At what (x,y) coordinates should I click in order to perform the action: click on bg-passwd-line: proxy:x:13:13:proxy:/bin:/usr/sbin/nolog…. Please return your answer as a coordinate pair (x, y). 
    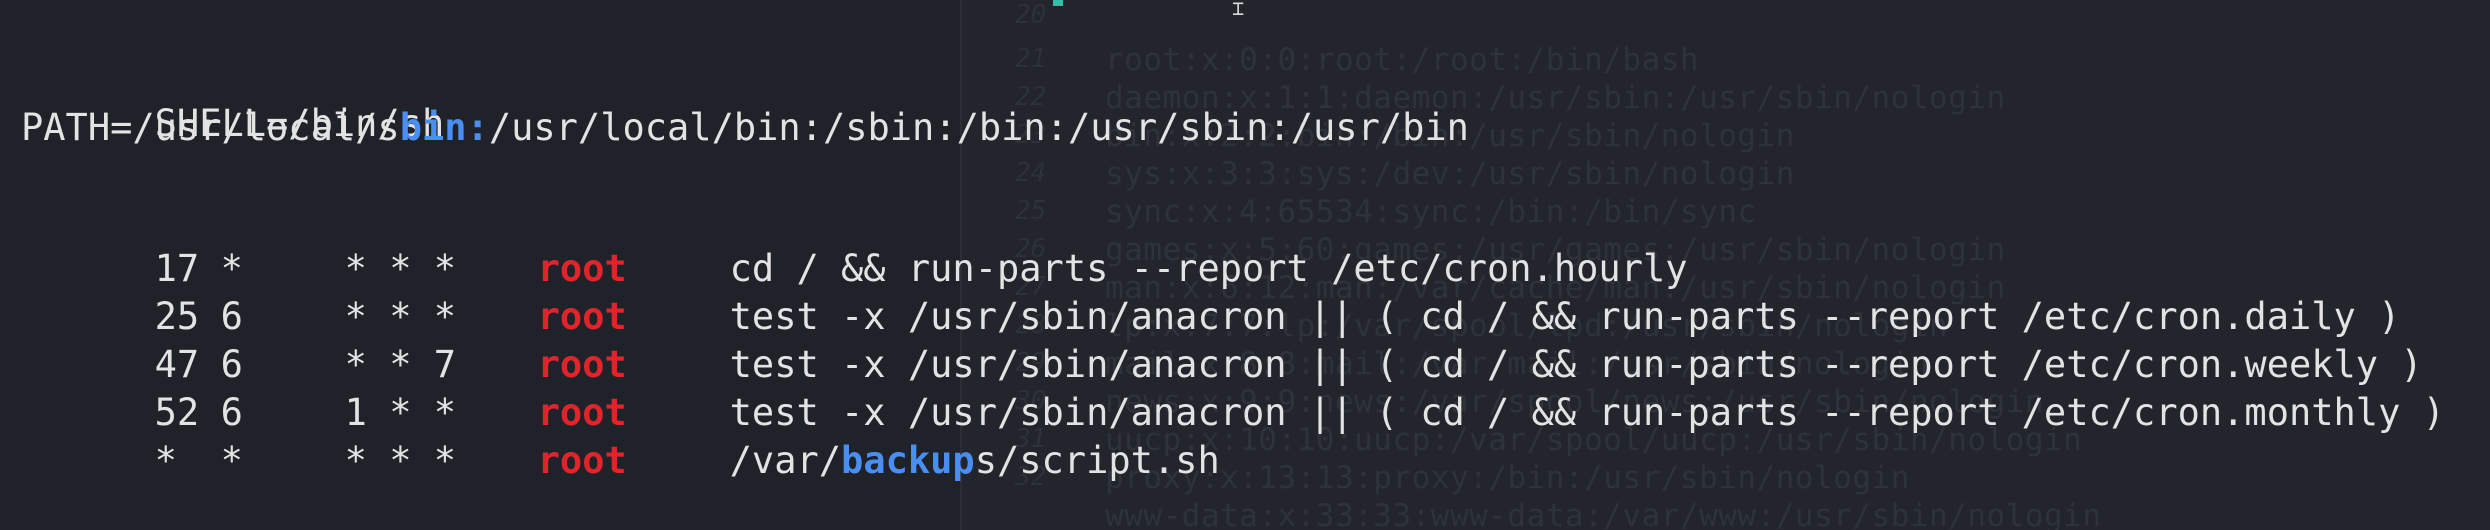
    Looking at the image, I should click on (1507, 478).